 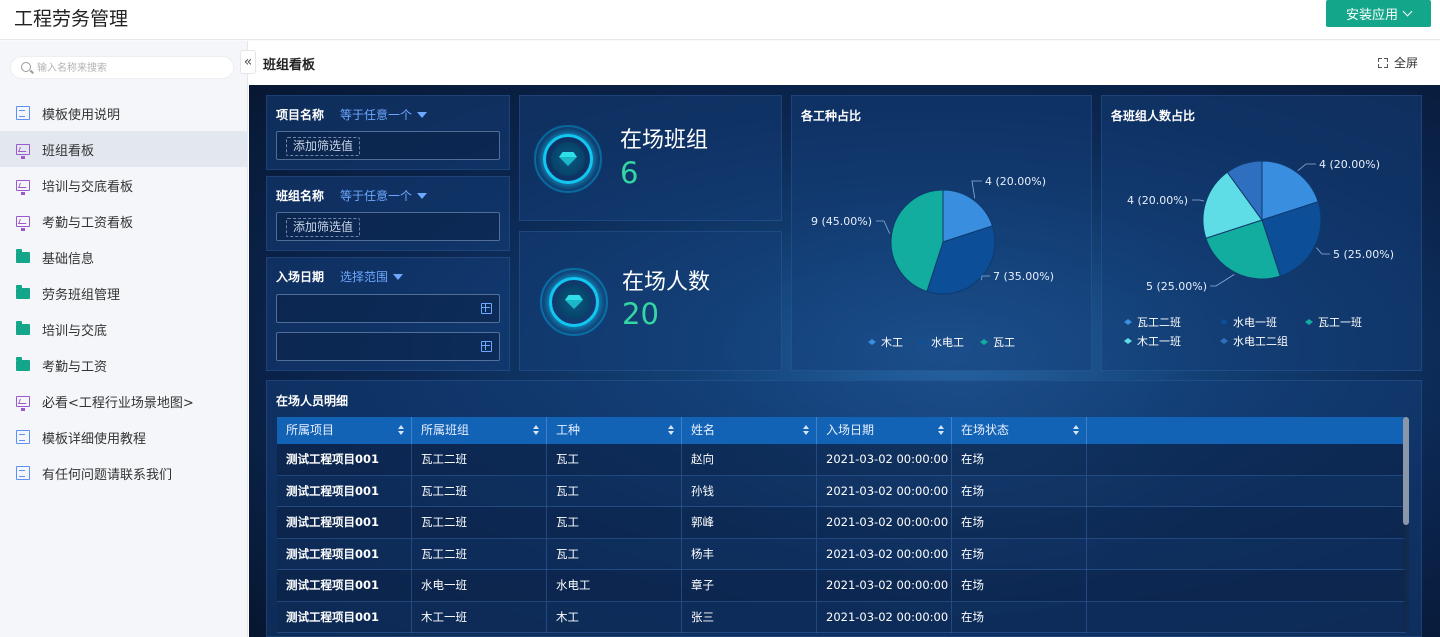 I want to click on legend-item: 瓦工二班, so click(x=1152, y=322).